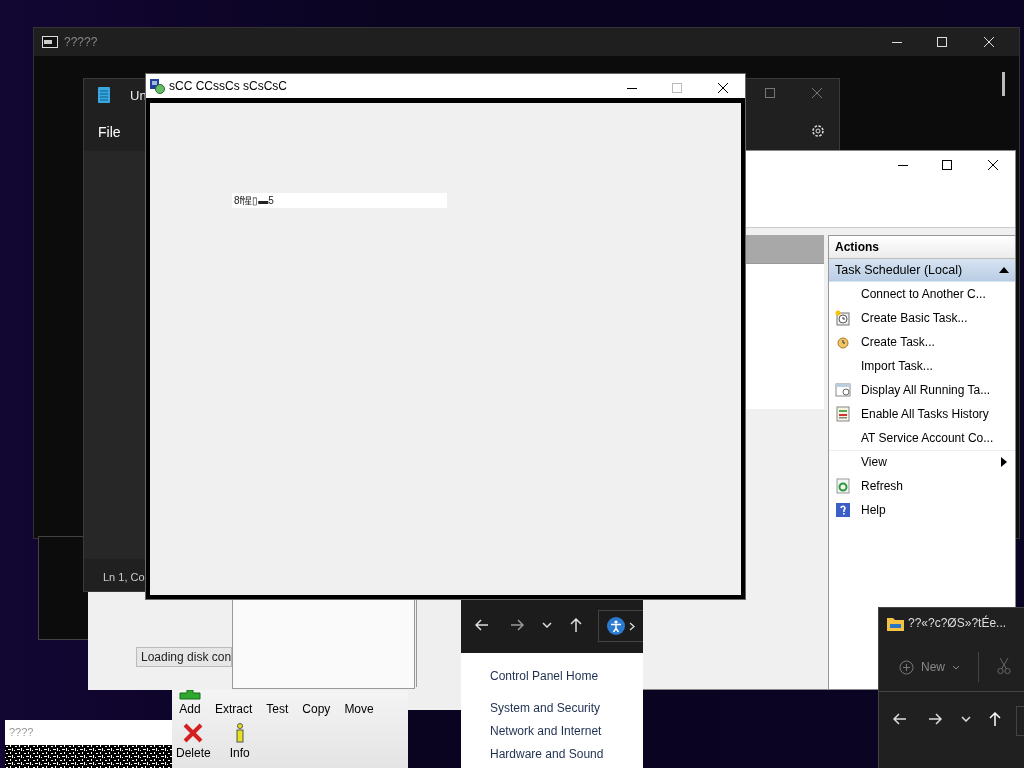 This screenshot has width=1024, height=768. What do you see at coordinates (818, 131) in the screenshot?
I see `settings-icon` at bounding box center [818, 131].